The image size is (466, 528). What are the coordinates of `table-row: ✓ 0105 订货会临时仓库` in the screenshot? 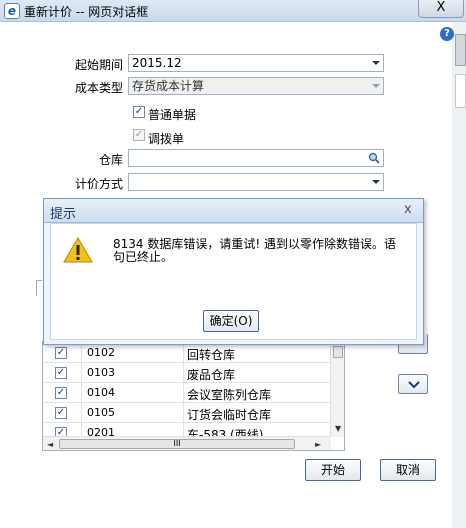 It's located at (187, 413).